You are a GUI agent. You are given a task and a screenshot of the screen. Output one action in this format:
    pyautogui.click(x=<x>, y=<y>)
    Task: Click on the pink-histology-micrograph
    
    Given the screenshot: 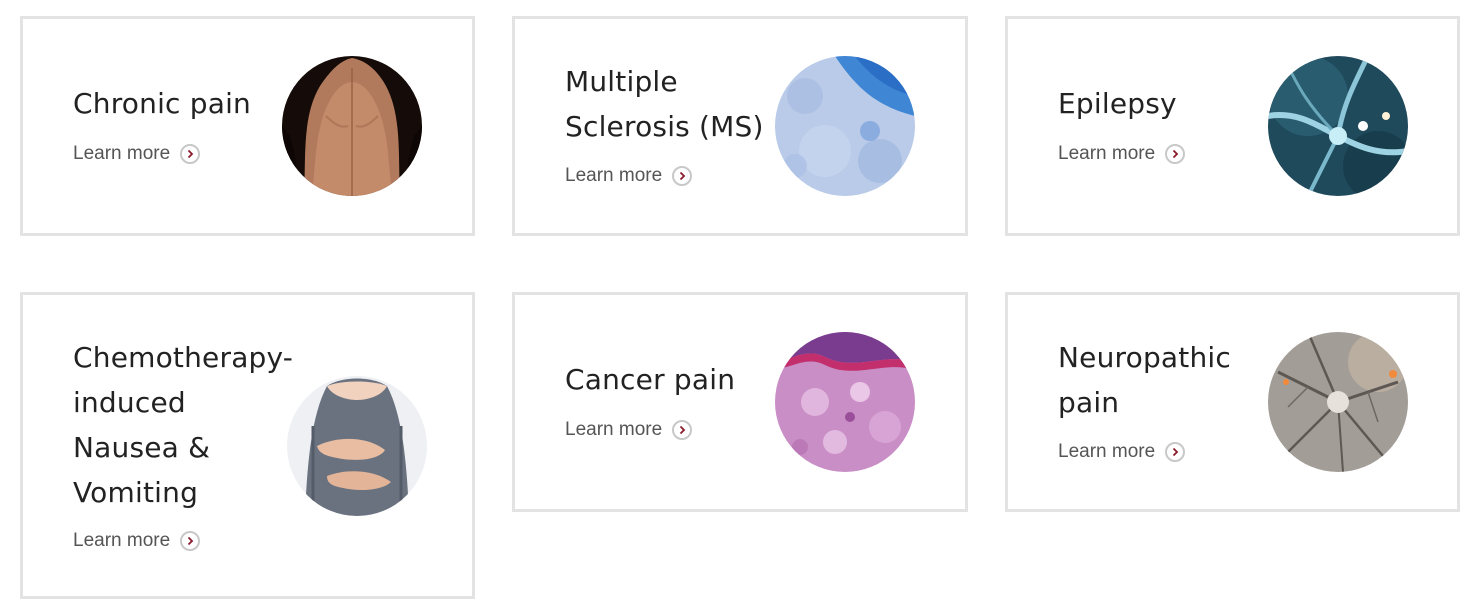 What is the action you would take?
    pyautogui.click(x=845, y=402)
    